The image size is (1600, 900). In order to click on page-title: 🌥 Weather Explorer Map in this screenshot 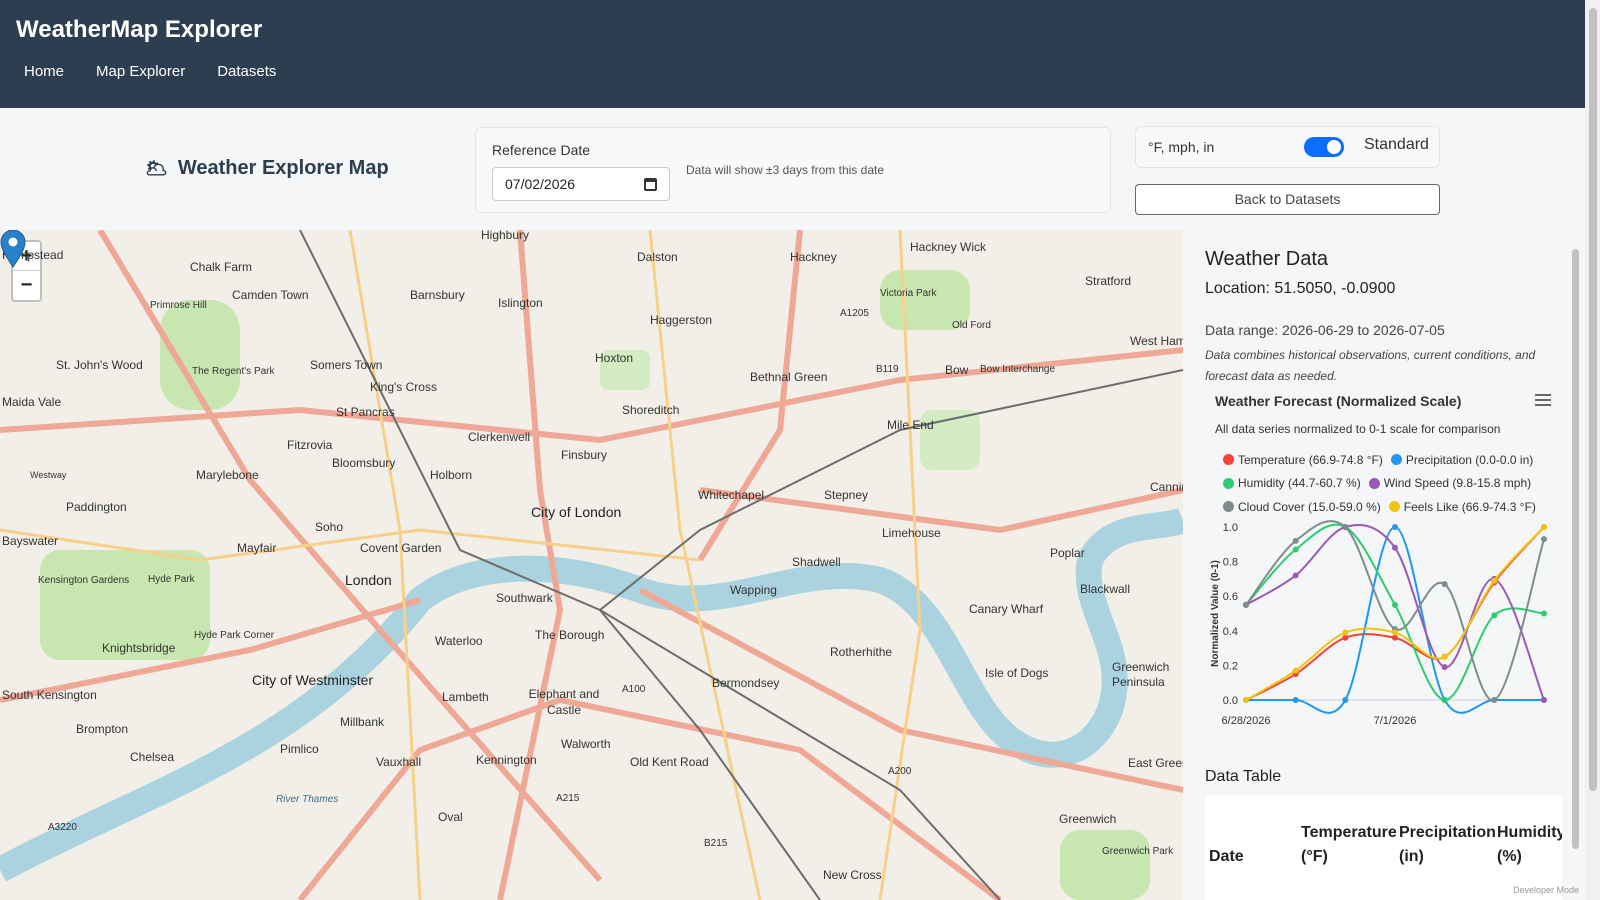, I will do `click(267, 168)`.